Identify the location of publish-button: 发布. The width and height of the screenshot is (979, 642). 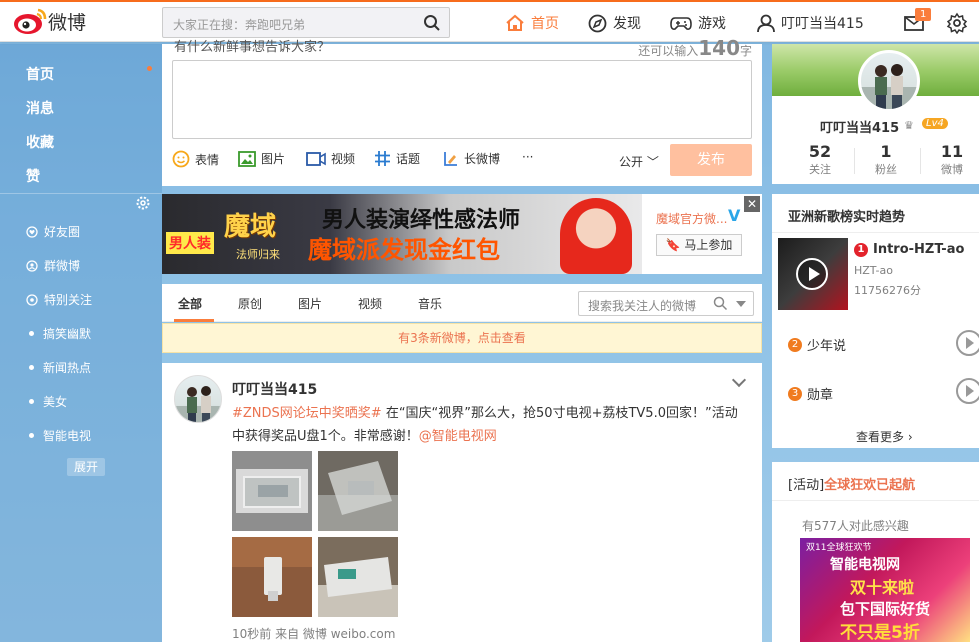
(711, 160).